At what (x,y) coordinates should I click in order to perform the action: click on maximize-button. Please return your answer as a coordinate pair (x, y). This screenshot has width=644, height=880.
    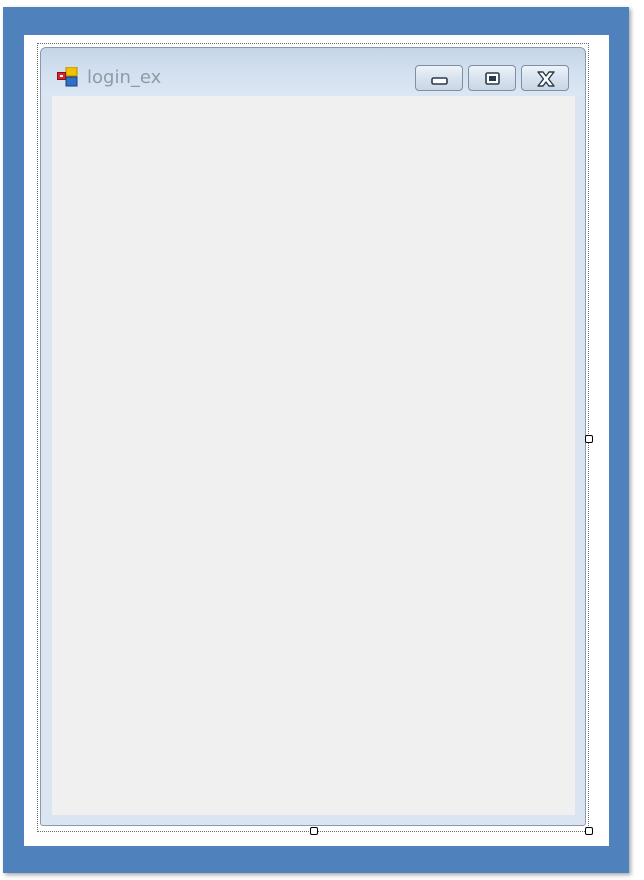
    Looking at the image, I should click on (492, 78).